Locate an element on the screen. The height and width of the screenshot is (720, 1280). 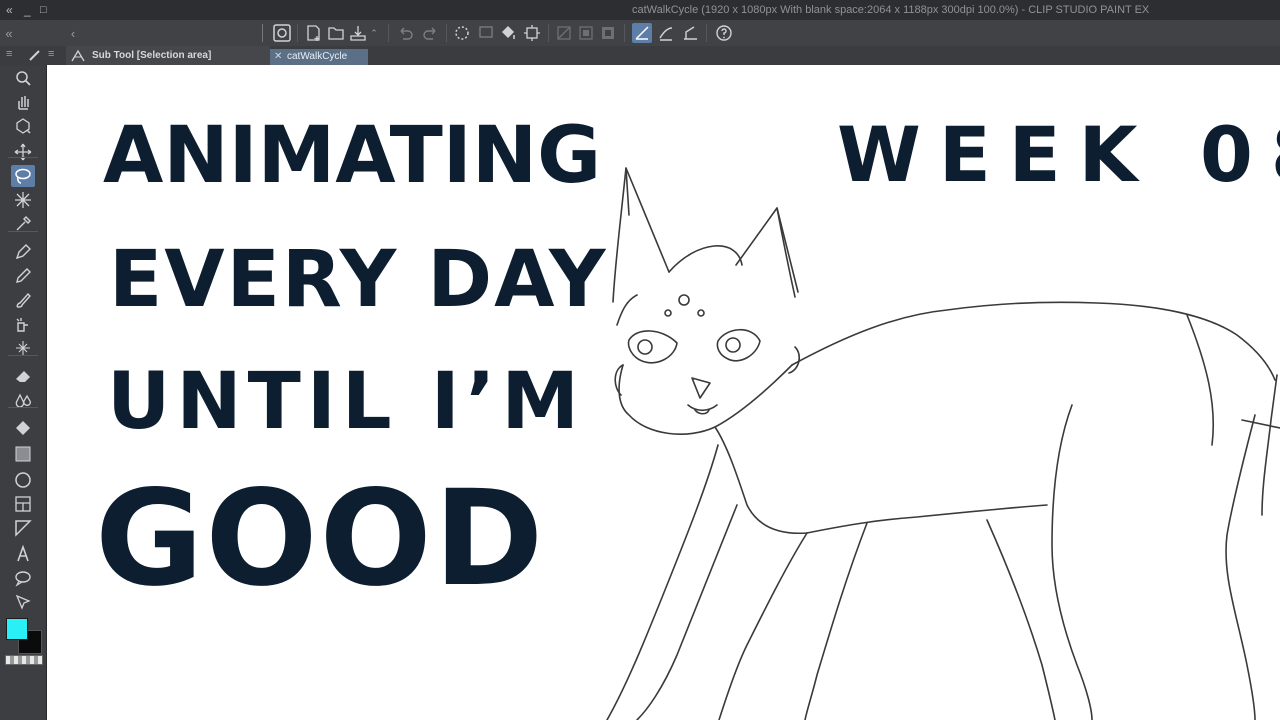
pen-icon is located at coordinates (23, 252).